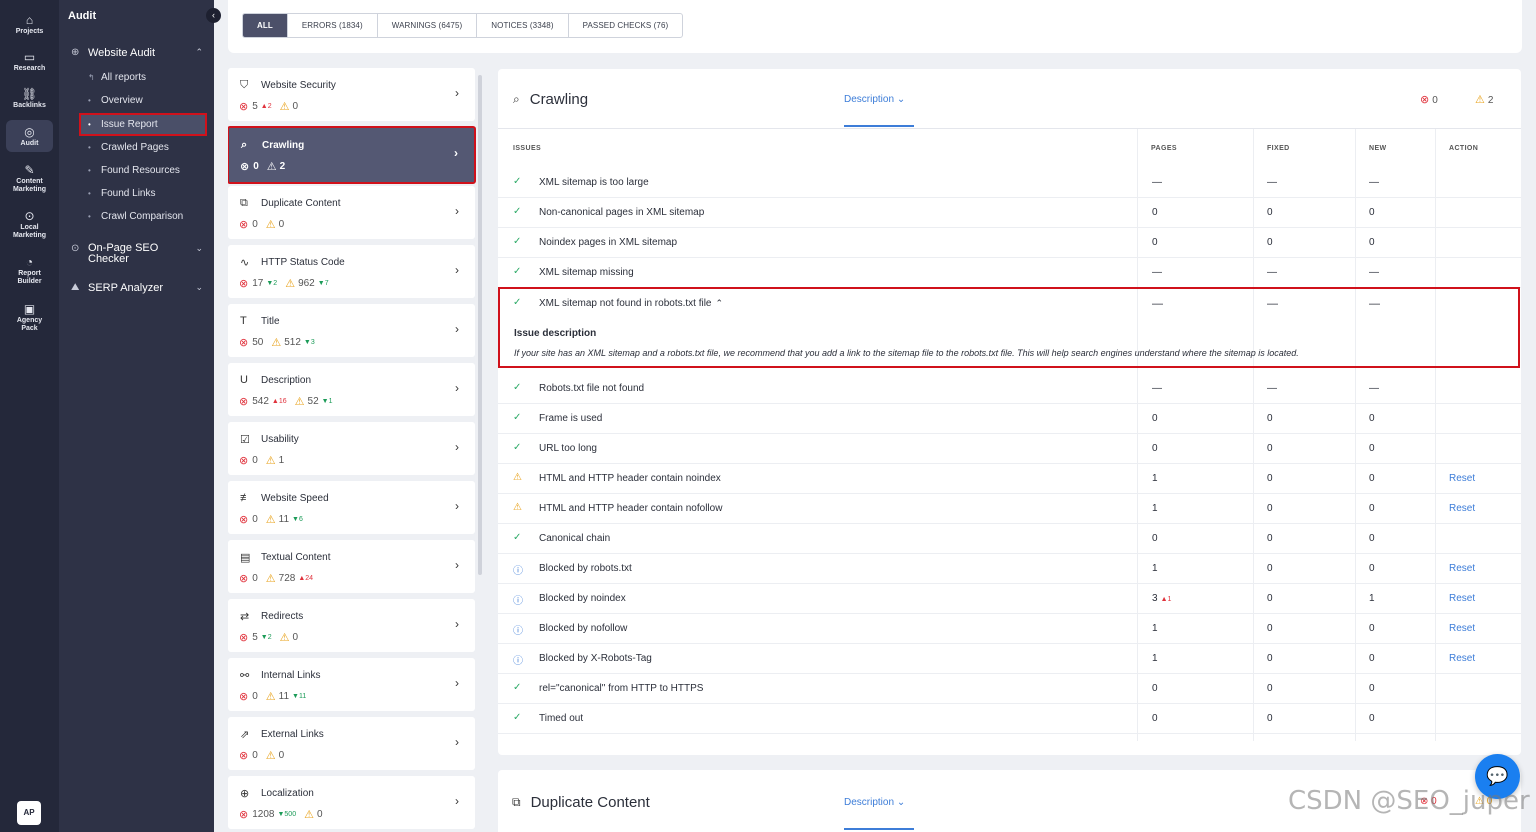 This screenshot has width=1536, height=832. I want to click on category-icon: ⧉, so click(244, 203).